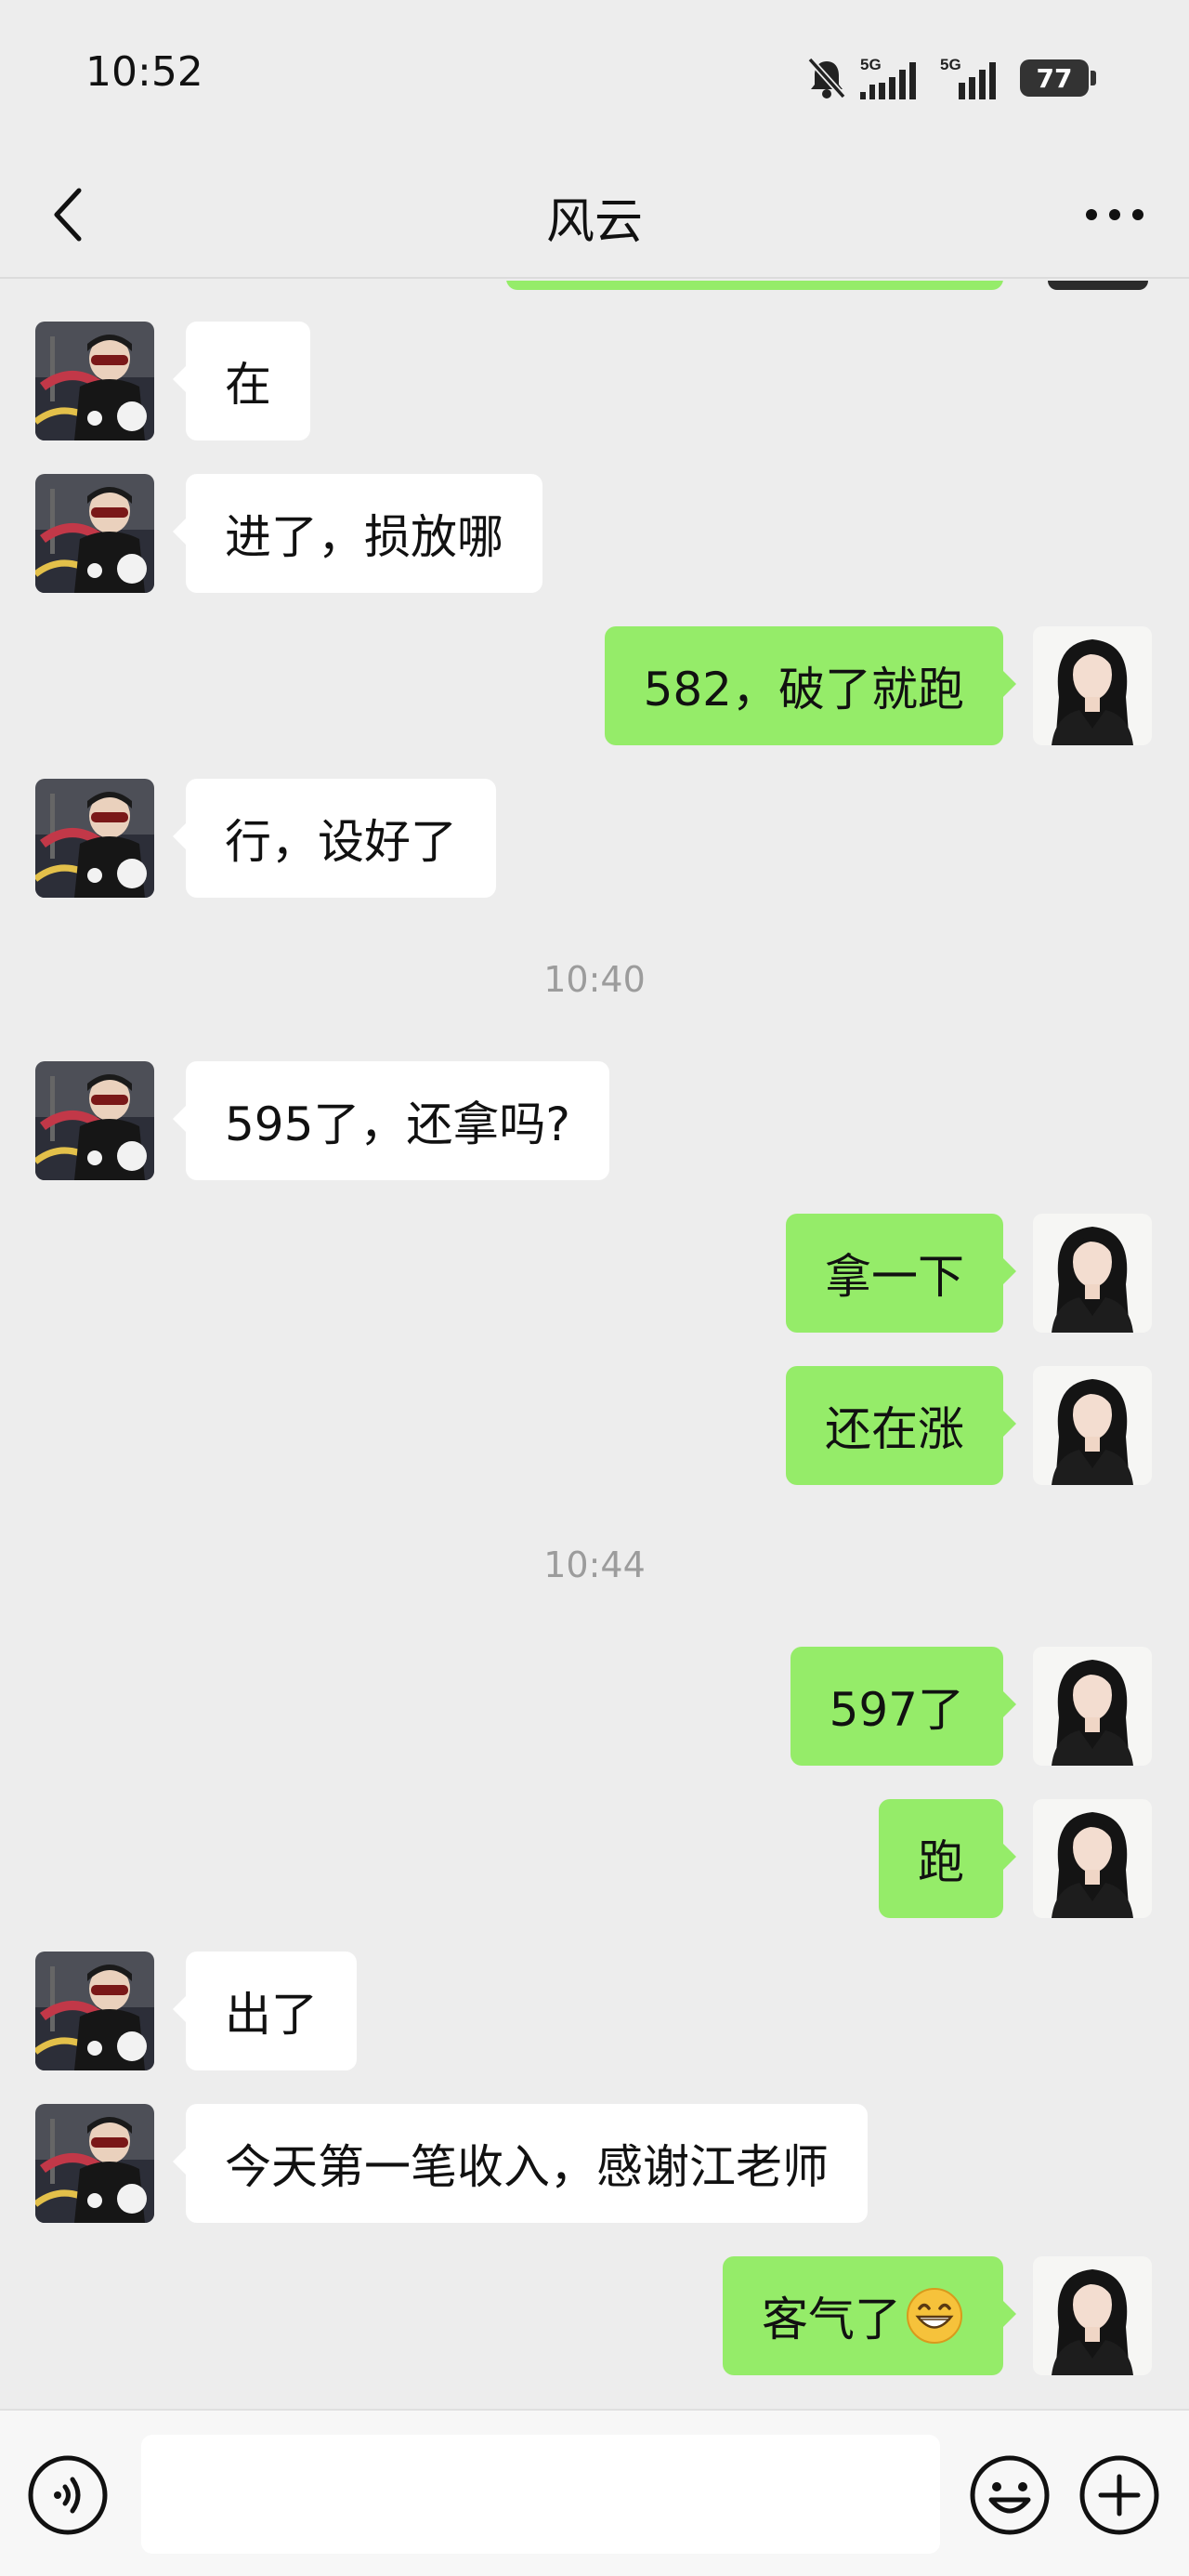  What do you see at coordinates (594, 2315) in the screenshot?
I see `message-row-outgoing: 客气了` at bounding box center [594, 2315].